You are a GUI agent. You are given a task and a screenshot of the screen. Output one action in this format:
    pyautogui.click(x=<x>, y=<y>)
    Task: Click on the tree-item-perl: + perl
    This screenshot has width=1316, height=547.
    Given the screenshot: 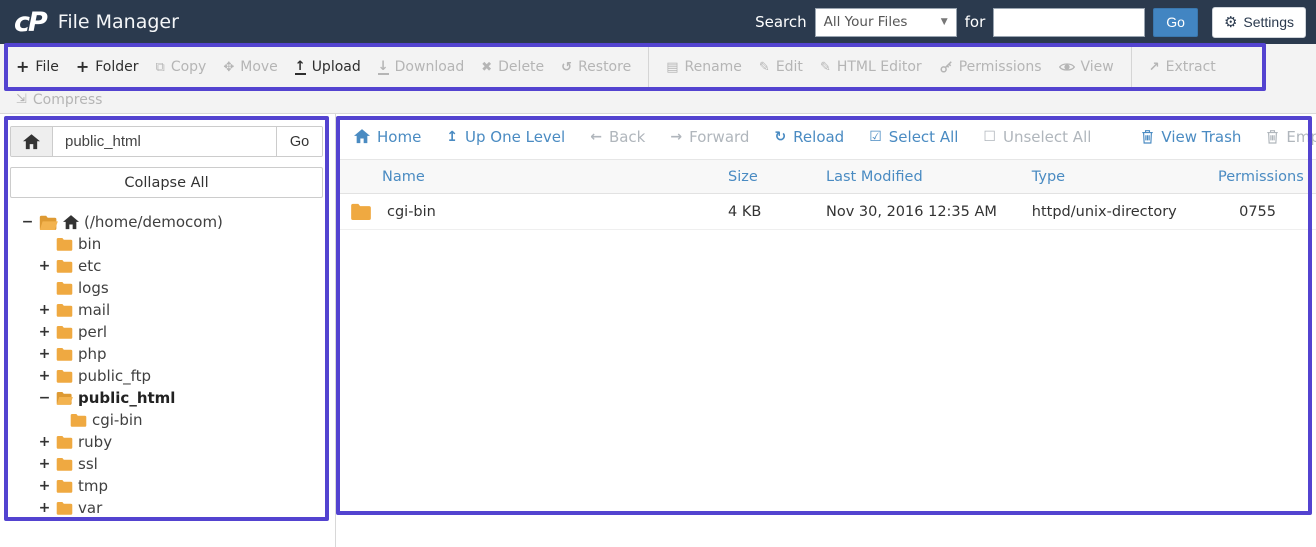 What is the action you would take?
    pyautogui.click(x=166, y=332)
    